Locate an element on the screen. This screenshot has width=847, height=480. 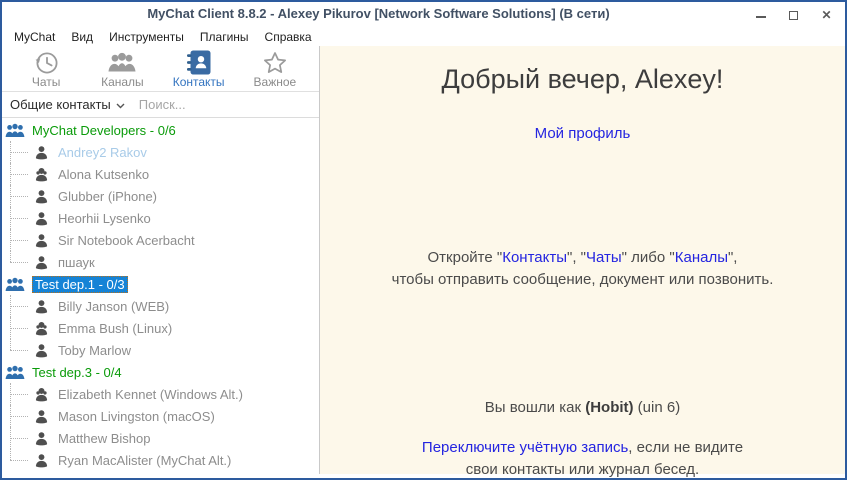
menu-item-mychat: MyChat is located at coordinates (34, 37).